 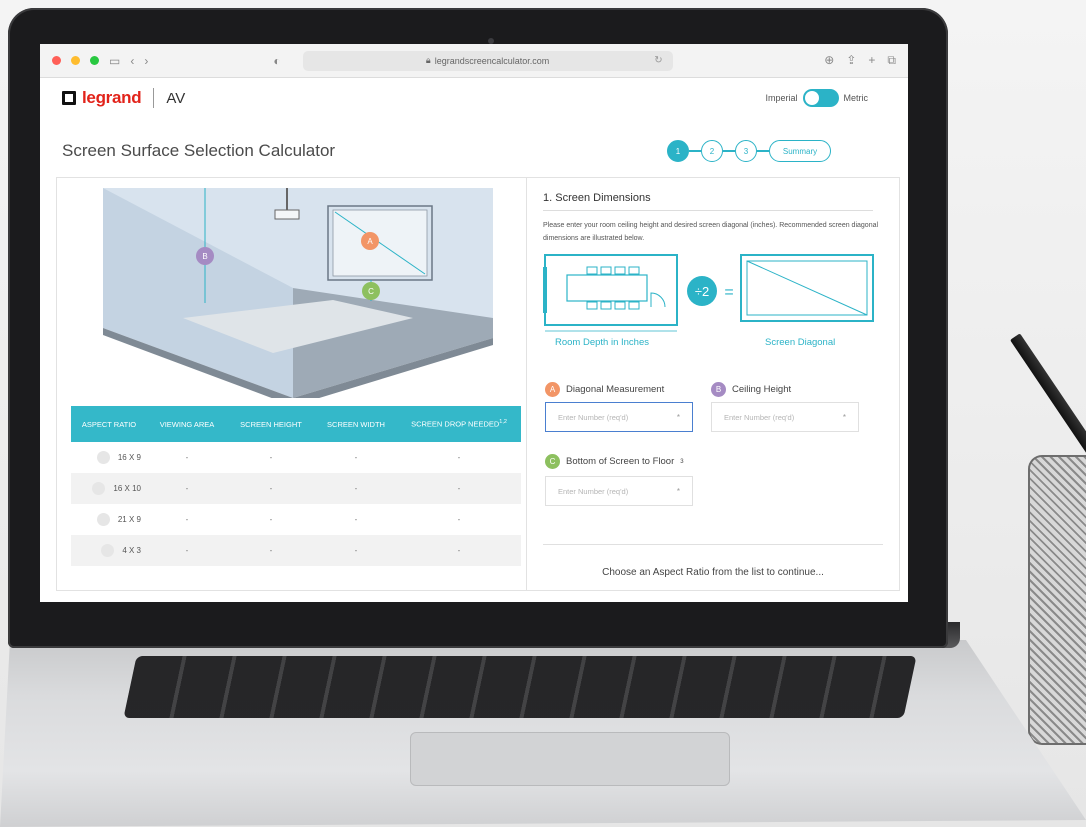 What do you see at coordinates (296, 457) in the screenshot?
I see `table-row: 16 X 9 - - - -` at bounding box center [296, 457].